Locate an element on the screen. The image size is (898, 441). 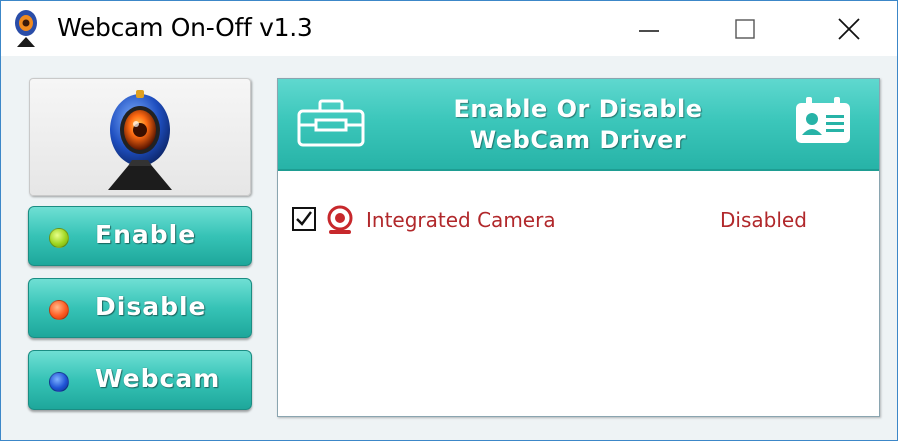
maximize-button is located at coordinates (745, 28).